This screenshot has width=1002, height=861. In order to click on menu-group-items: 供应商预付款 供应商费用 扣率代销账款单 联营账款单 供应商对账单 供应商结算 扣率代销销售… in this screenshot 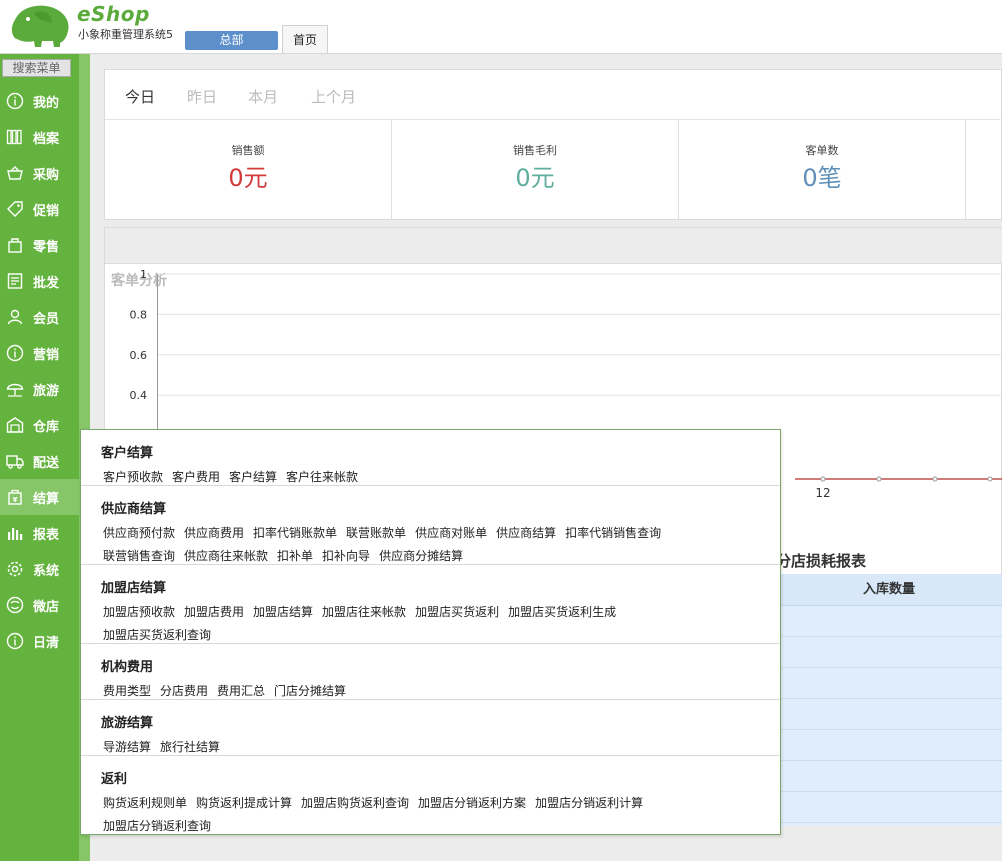, I will do `click(413, 545)`.